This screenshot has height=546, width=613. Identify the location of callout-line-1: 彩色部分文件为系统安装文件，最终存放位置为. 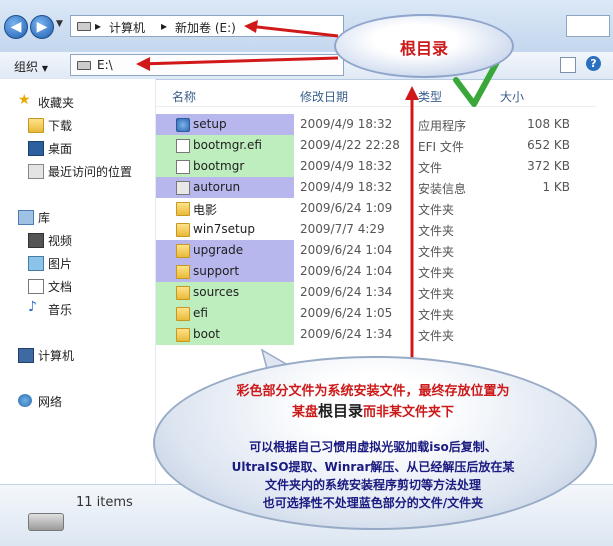
(373, 391).